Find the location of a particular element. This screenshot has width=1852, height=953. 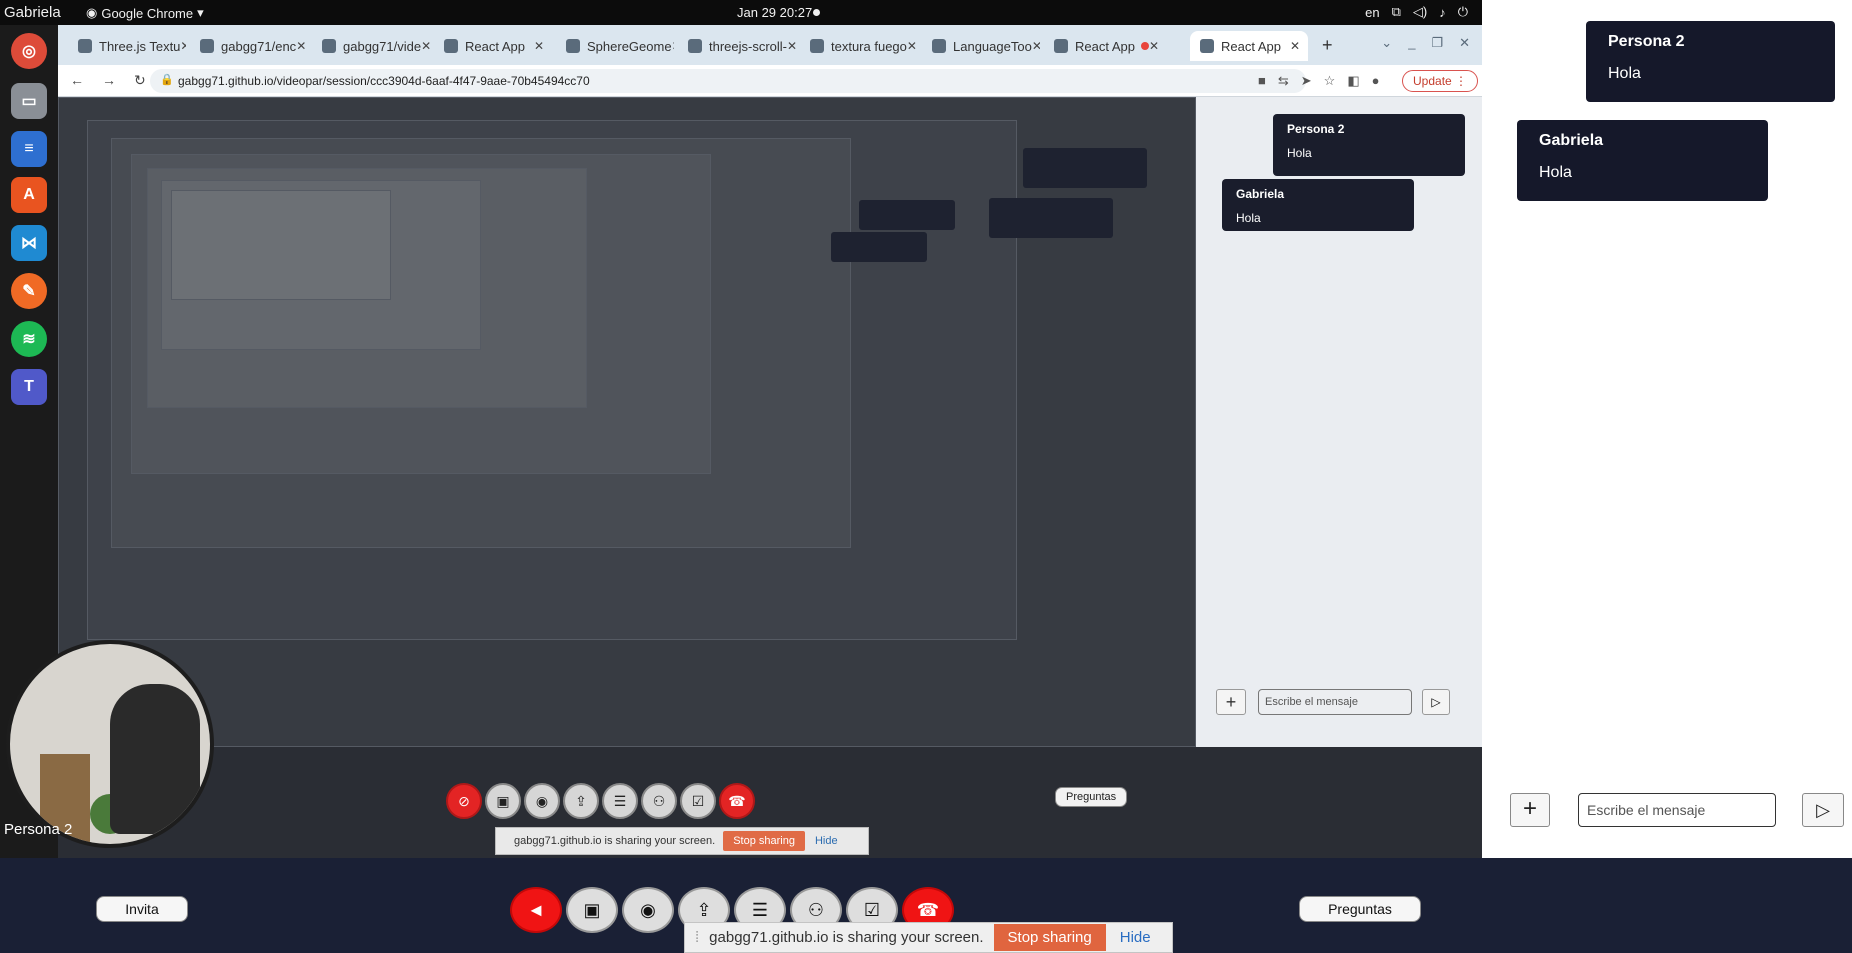

app-menu-label: Google Chrome is located at coordinates (147, 13).